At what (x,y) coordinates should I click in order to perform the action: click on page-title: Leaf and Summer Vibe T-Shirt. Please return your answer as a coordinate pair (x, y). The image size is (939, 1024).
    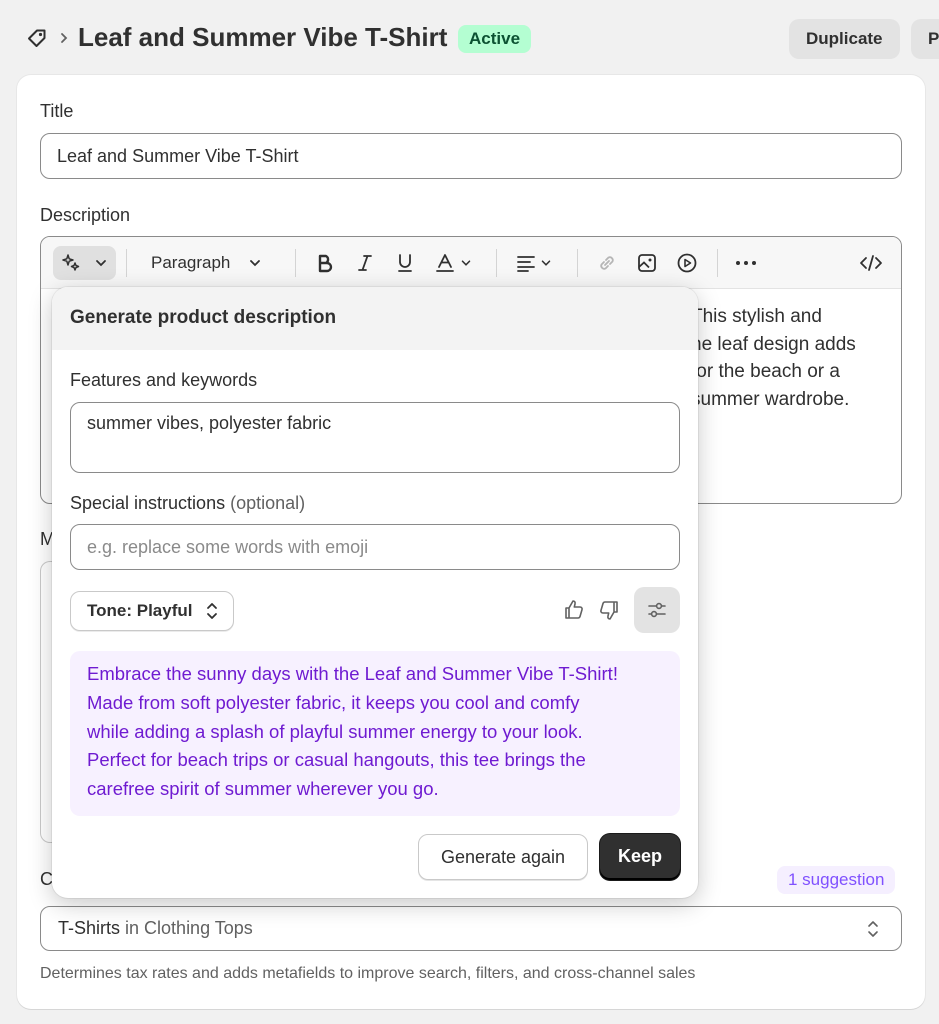
    Looking at the image, I should click on (263, 37).